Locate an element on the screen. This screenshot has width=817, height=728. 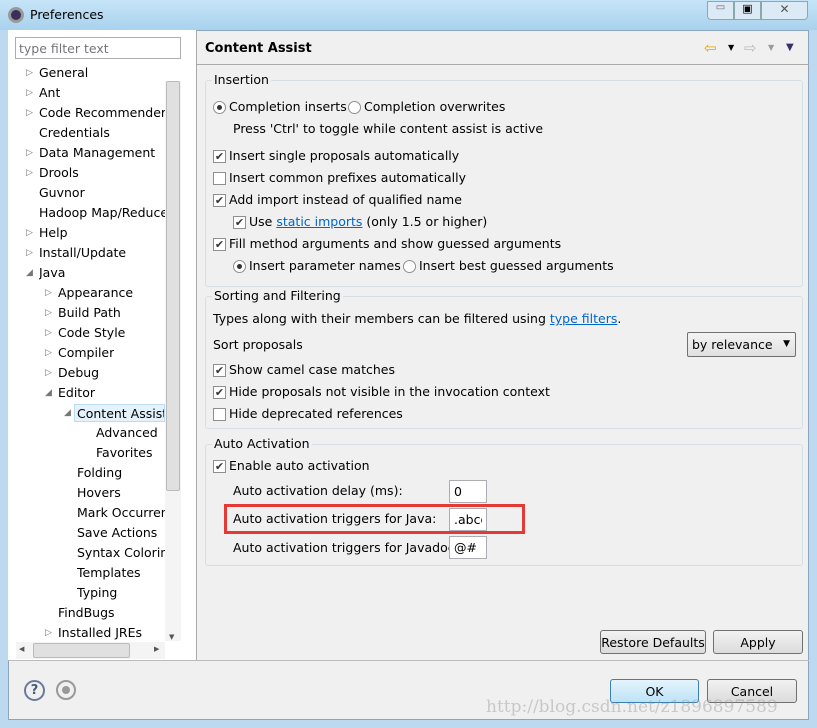
help-icon: ? is located at coordinates (34, 690).